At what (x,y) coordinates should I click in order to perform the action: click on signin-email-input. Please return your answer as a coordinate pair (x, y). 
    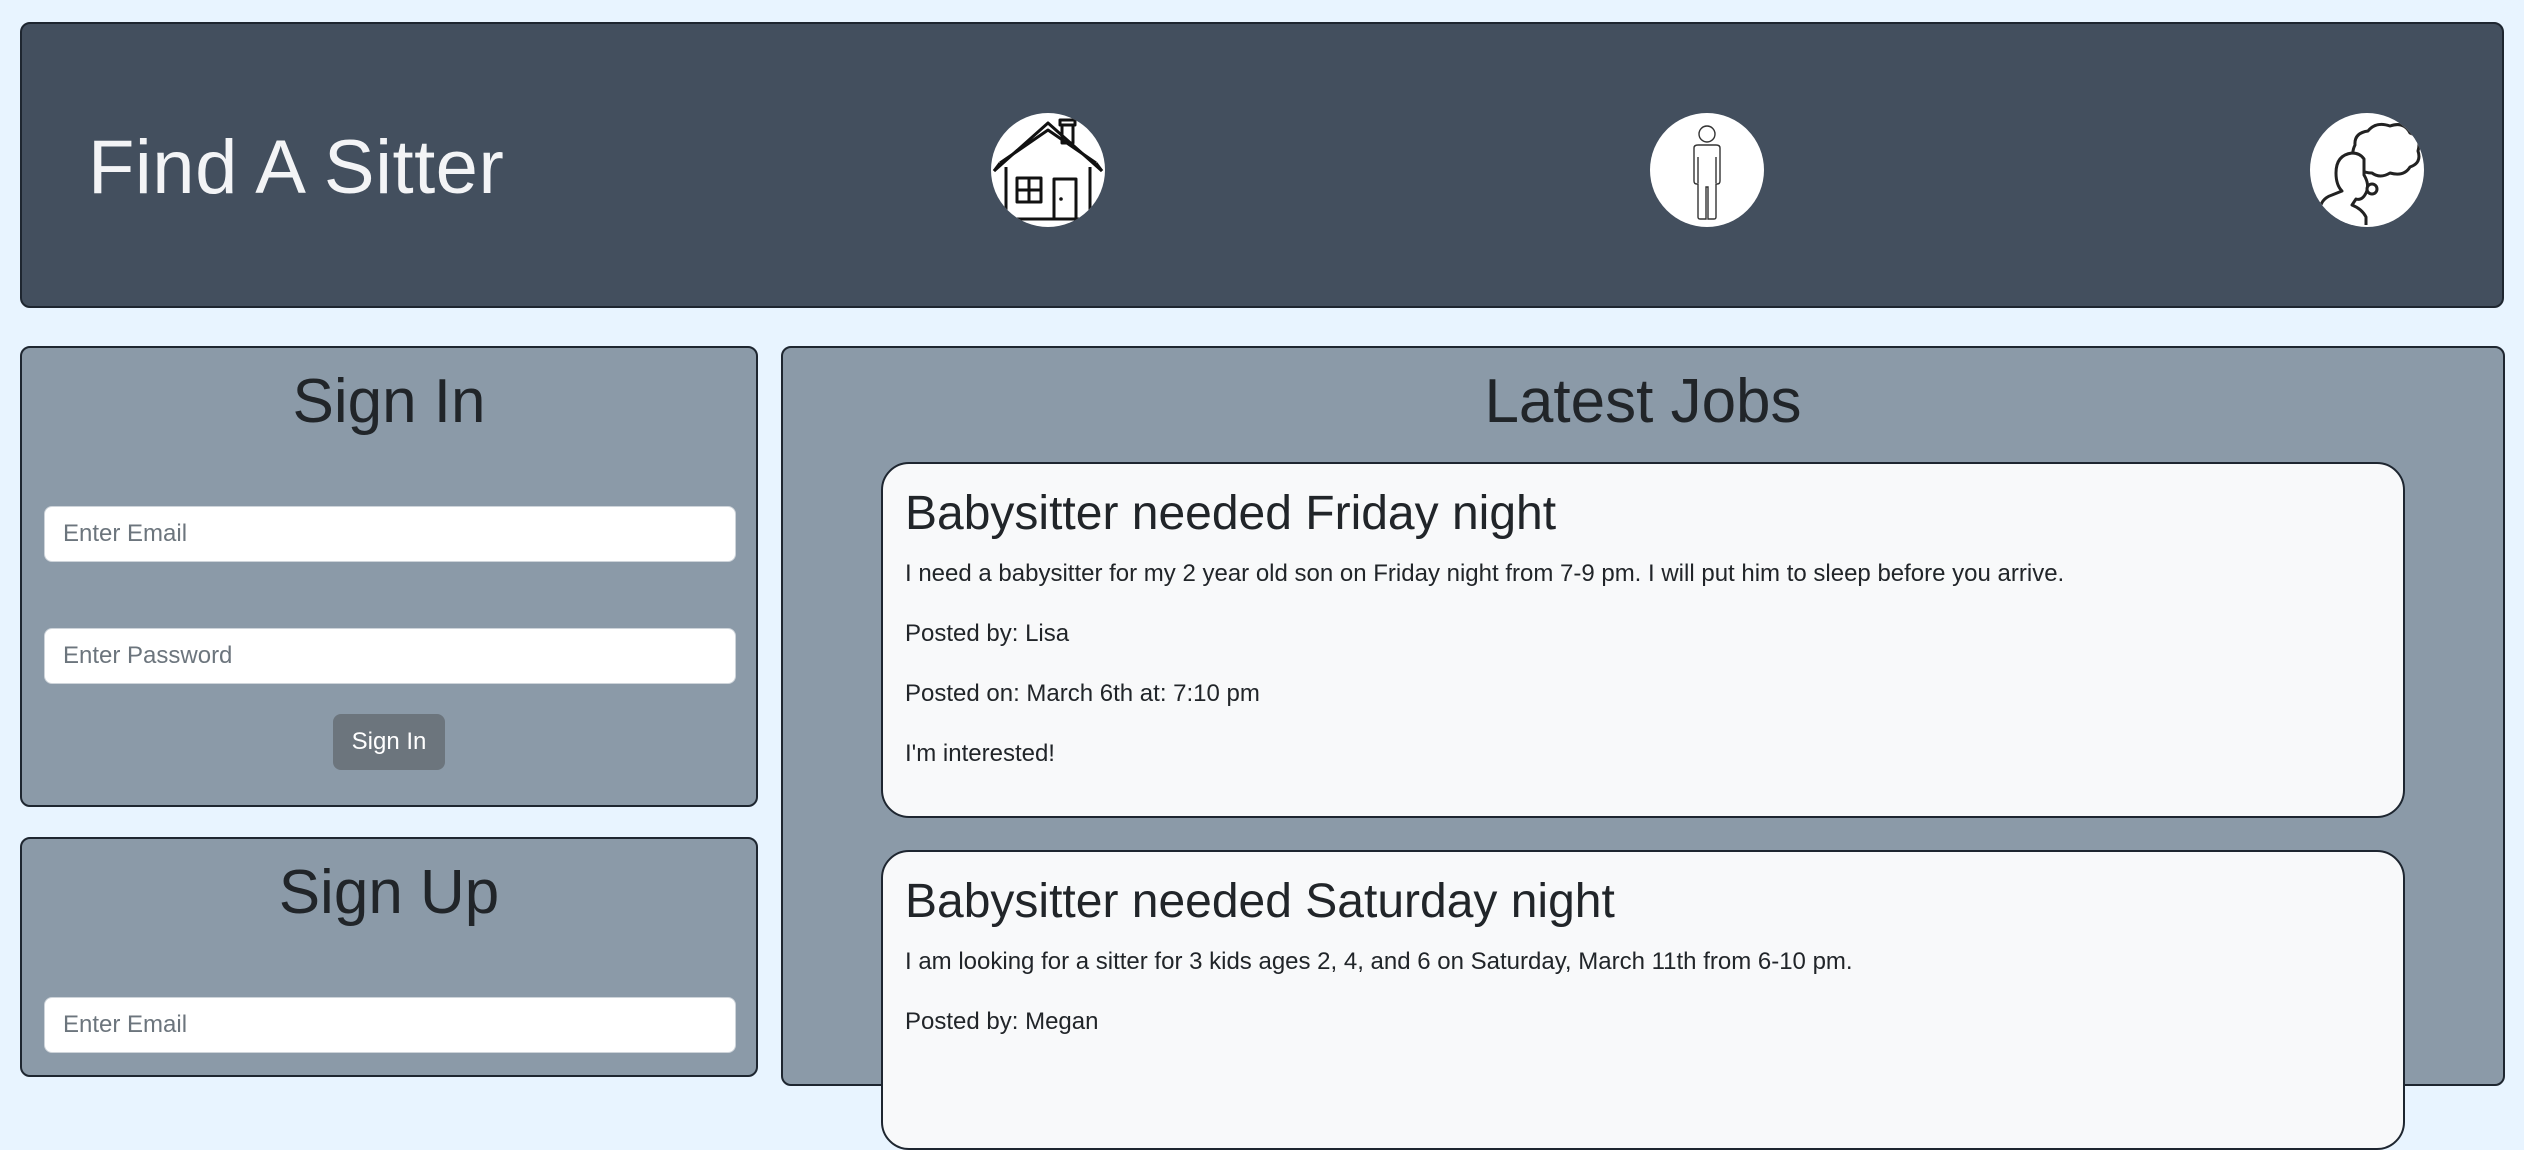
    Looking at the image, I should click on (390, 534).